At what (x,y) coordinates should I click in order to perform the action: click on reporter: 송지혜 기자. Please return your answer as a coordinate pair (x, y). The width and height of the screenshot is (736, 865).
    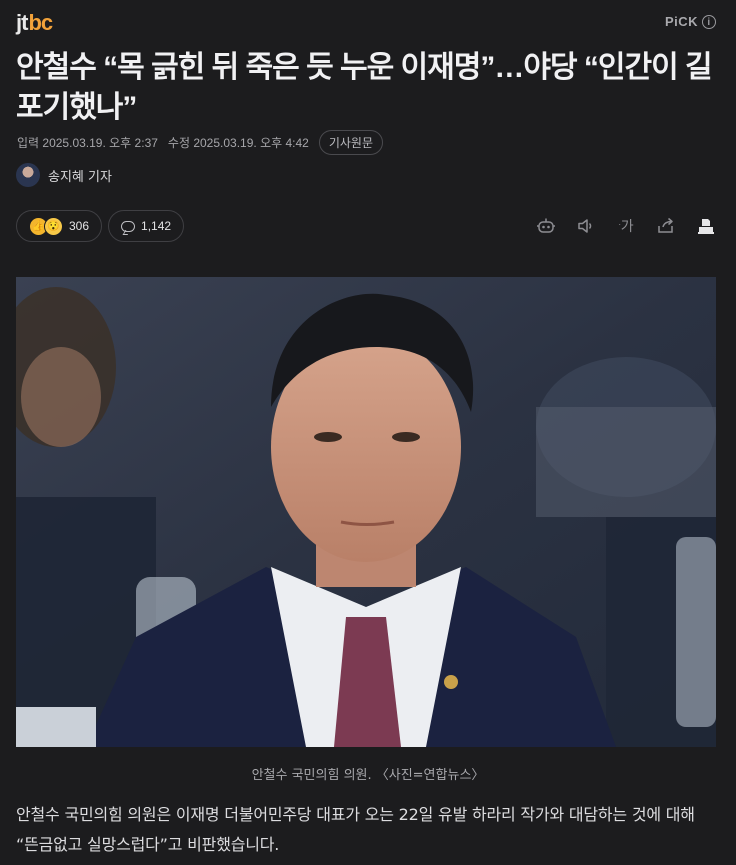
    Looking at the image, I should click on (64, 175).